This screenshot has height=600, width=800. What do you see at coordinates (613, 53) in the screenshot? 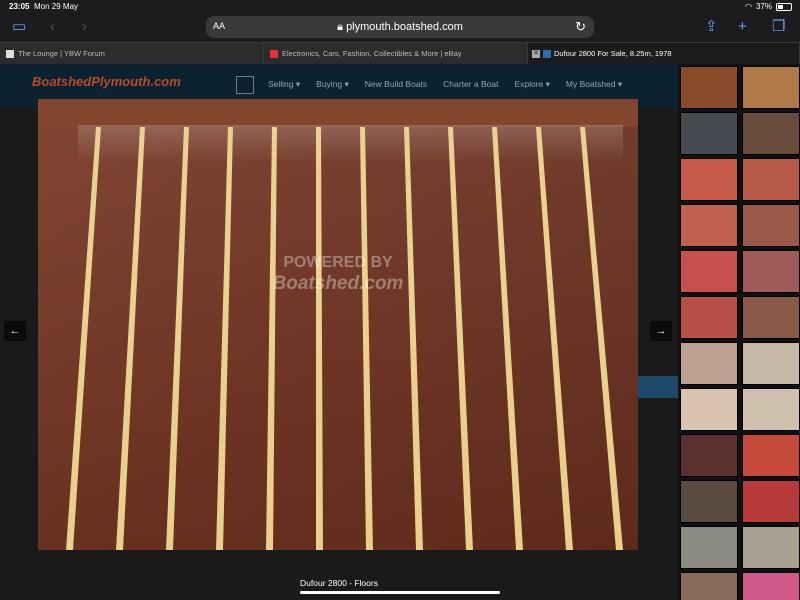
I see `tab-title: Dufour 2800 For Sale, 8.25m, 1978` at bounding box center [613, 53].